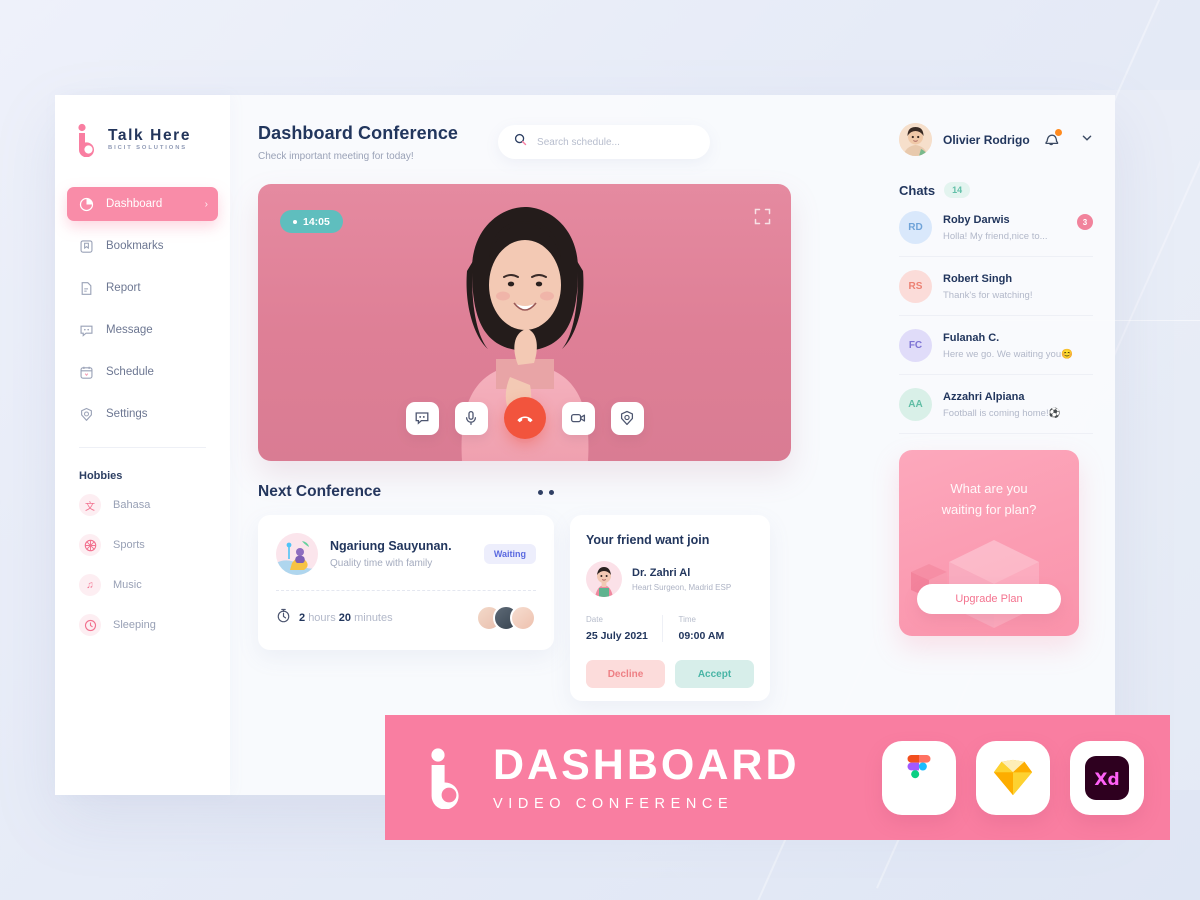 This screenshot has height=900, width=1200. What do you see at coordinates (86, 414) in the screenshot?
I see `gear-icon` at bounding box center [86, 414].